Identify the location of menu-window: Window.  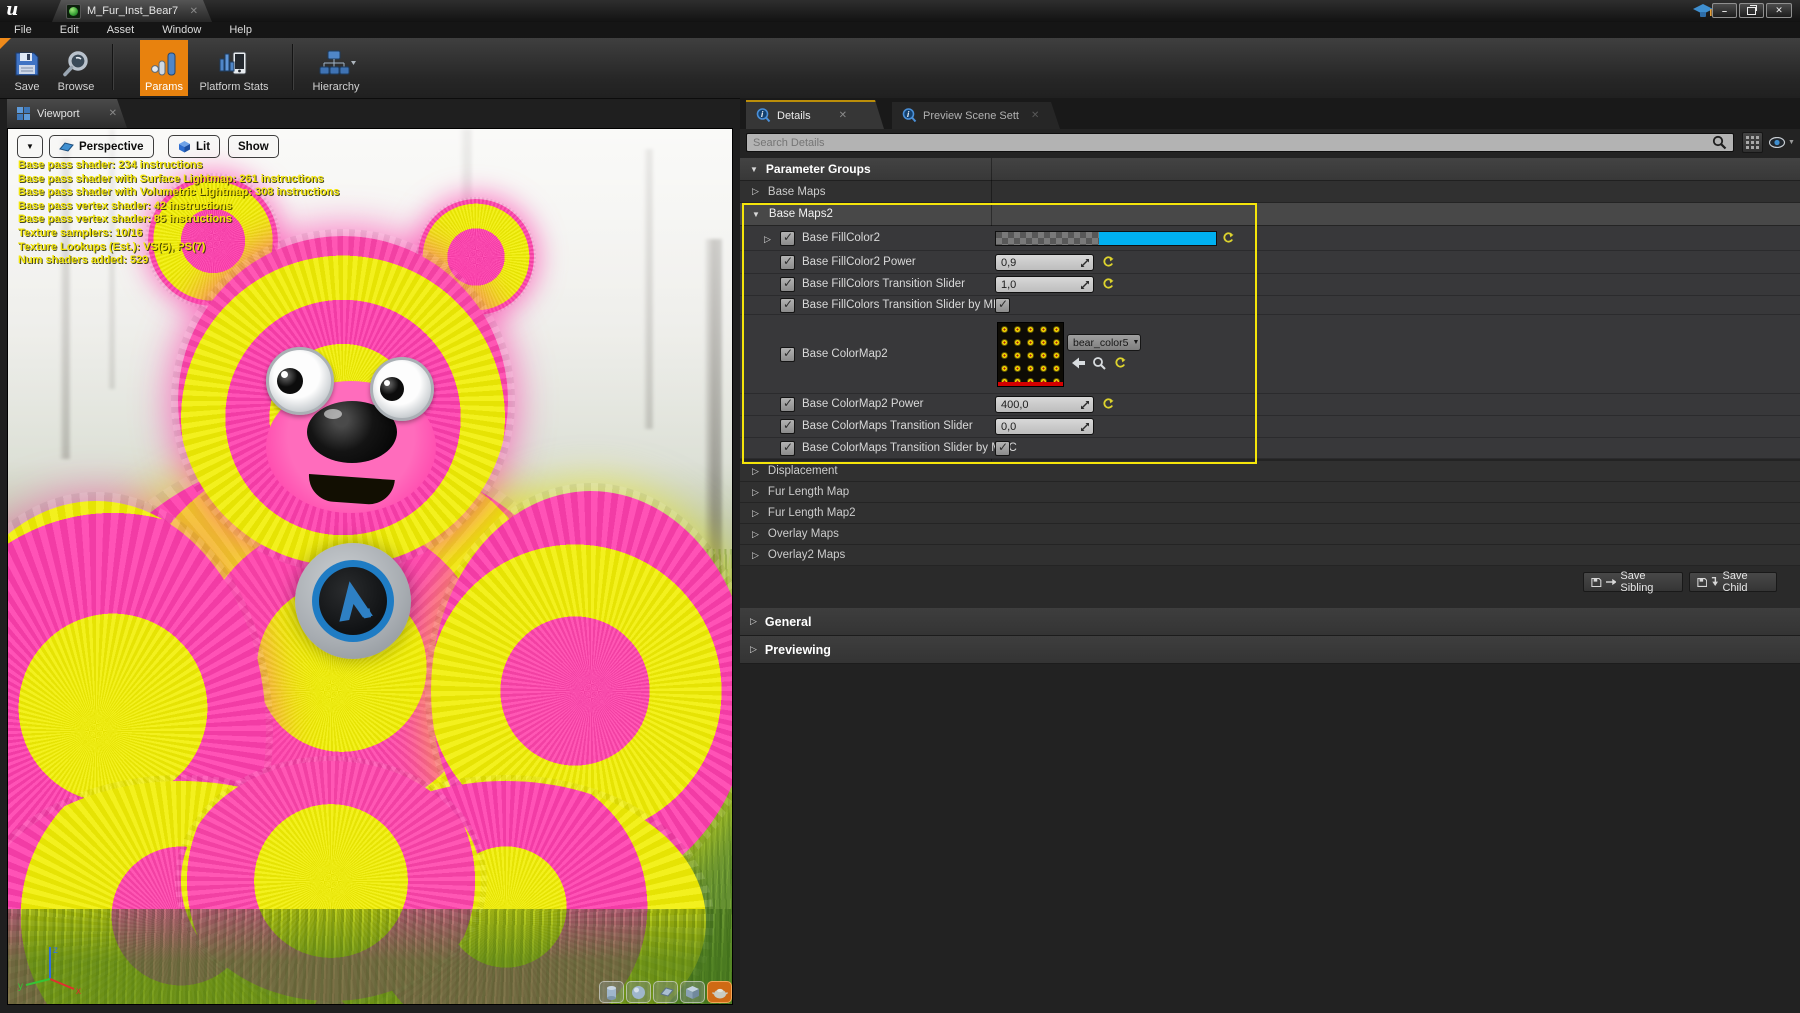
(181, 30).